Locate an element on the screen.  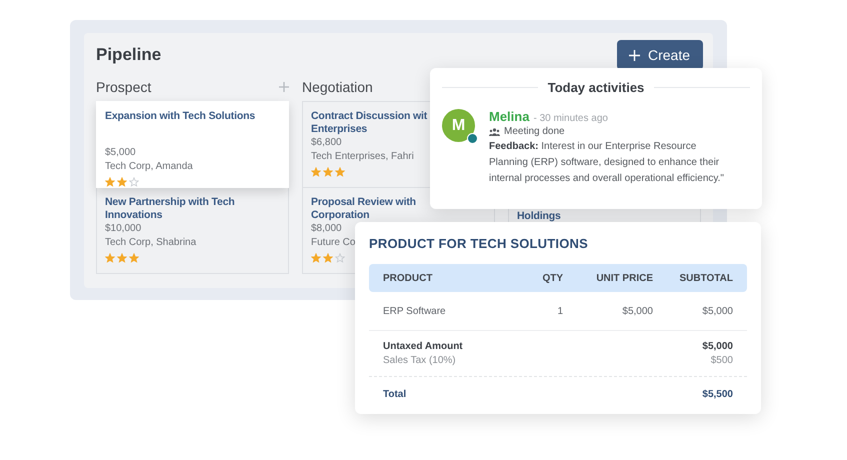
summary-value: $5,500 is located at coordinates (717, 394).